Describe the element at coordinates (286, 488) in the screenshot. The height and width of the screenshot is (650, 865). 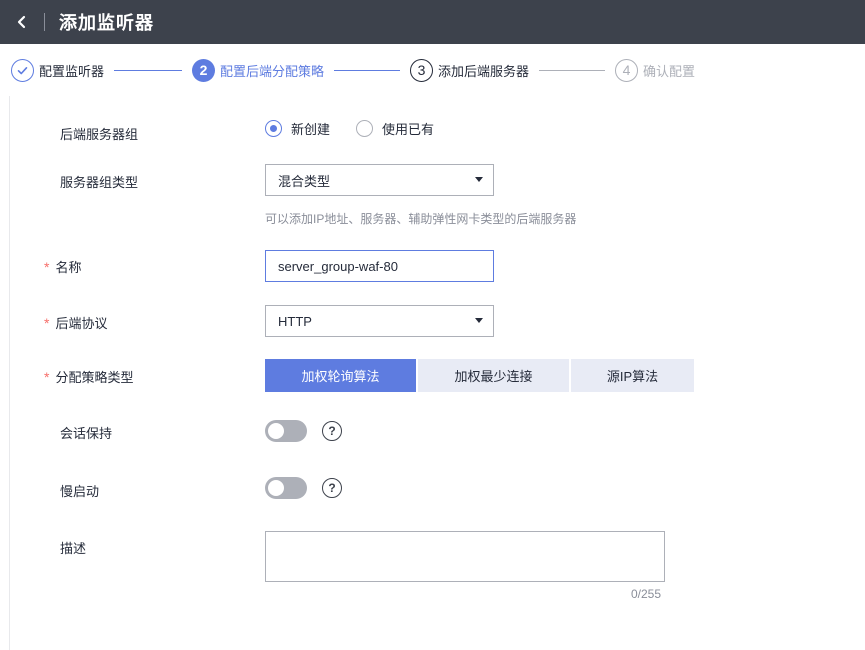
I see `slow-start-toggle` at that location.